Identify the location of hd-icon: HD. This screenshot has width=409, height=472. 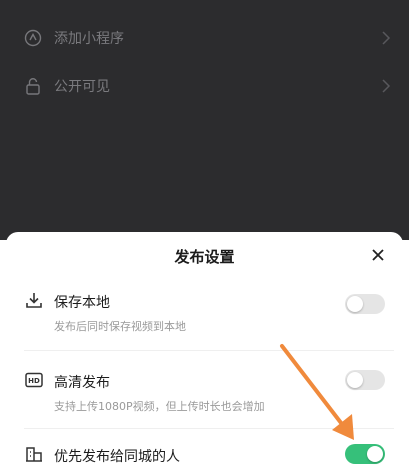
(34, 380).